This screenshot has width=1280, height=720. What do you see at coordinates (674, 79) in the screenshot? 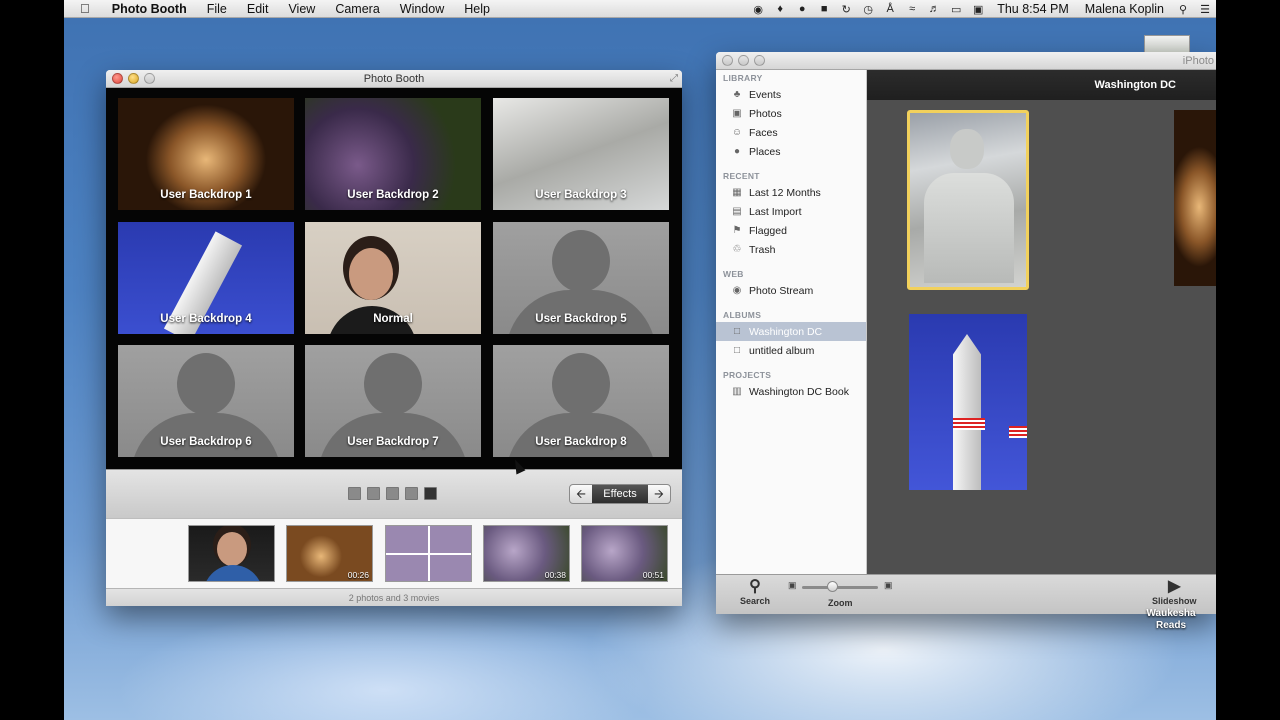
I see `fullscreen-icon: ⤢` at bounding box center [674, 79].